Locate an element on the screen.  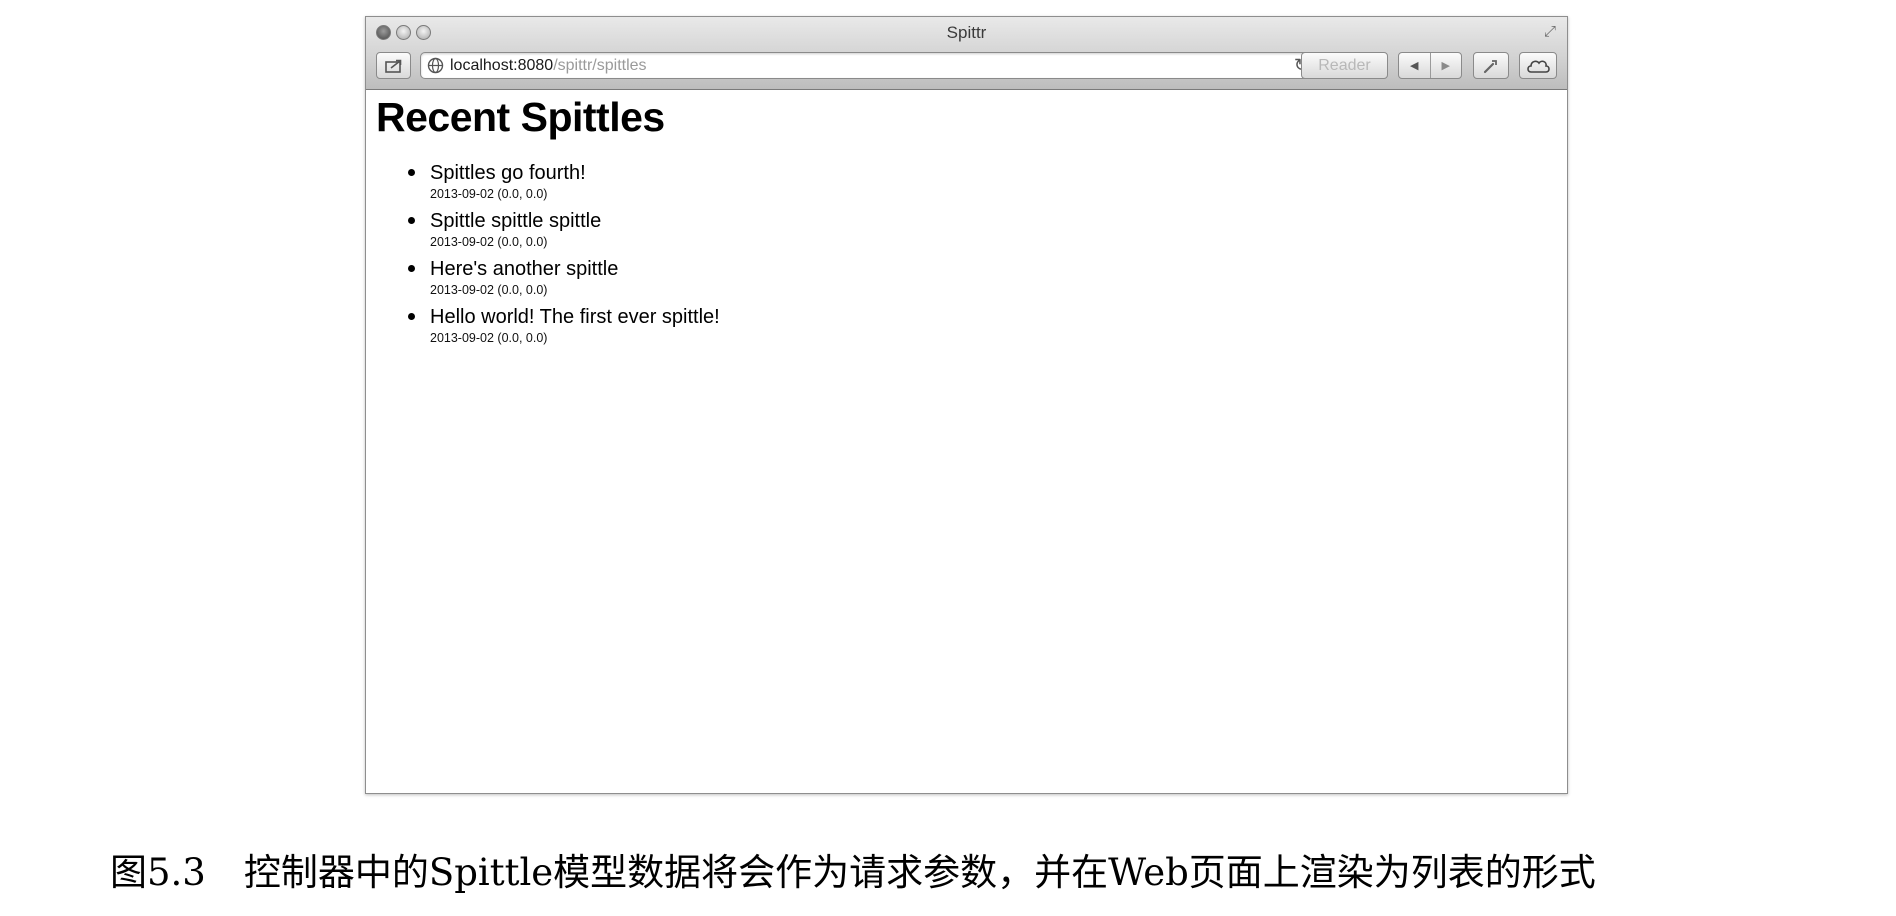
url-text: localhost:8080/spittr/spittles is located at coordinates (548, 66).